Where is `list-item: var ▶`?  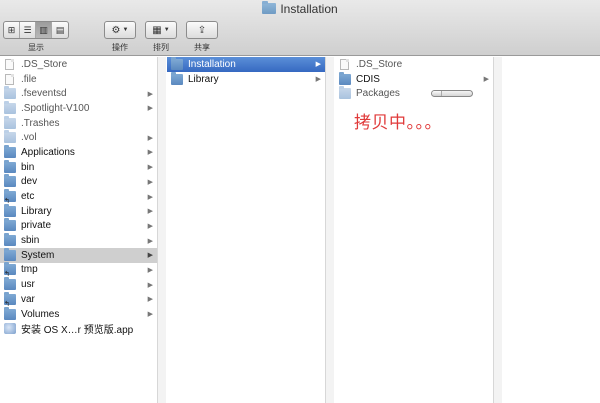
list-item: var ▶ is located at coordinates (78, 299).